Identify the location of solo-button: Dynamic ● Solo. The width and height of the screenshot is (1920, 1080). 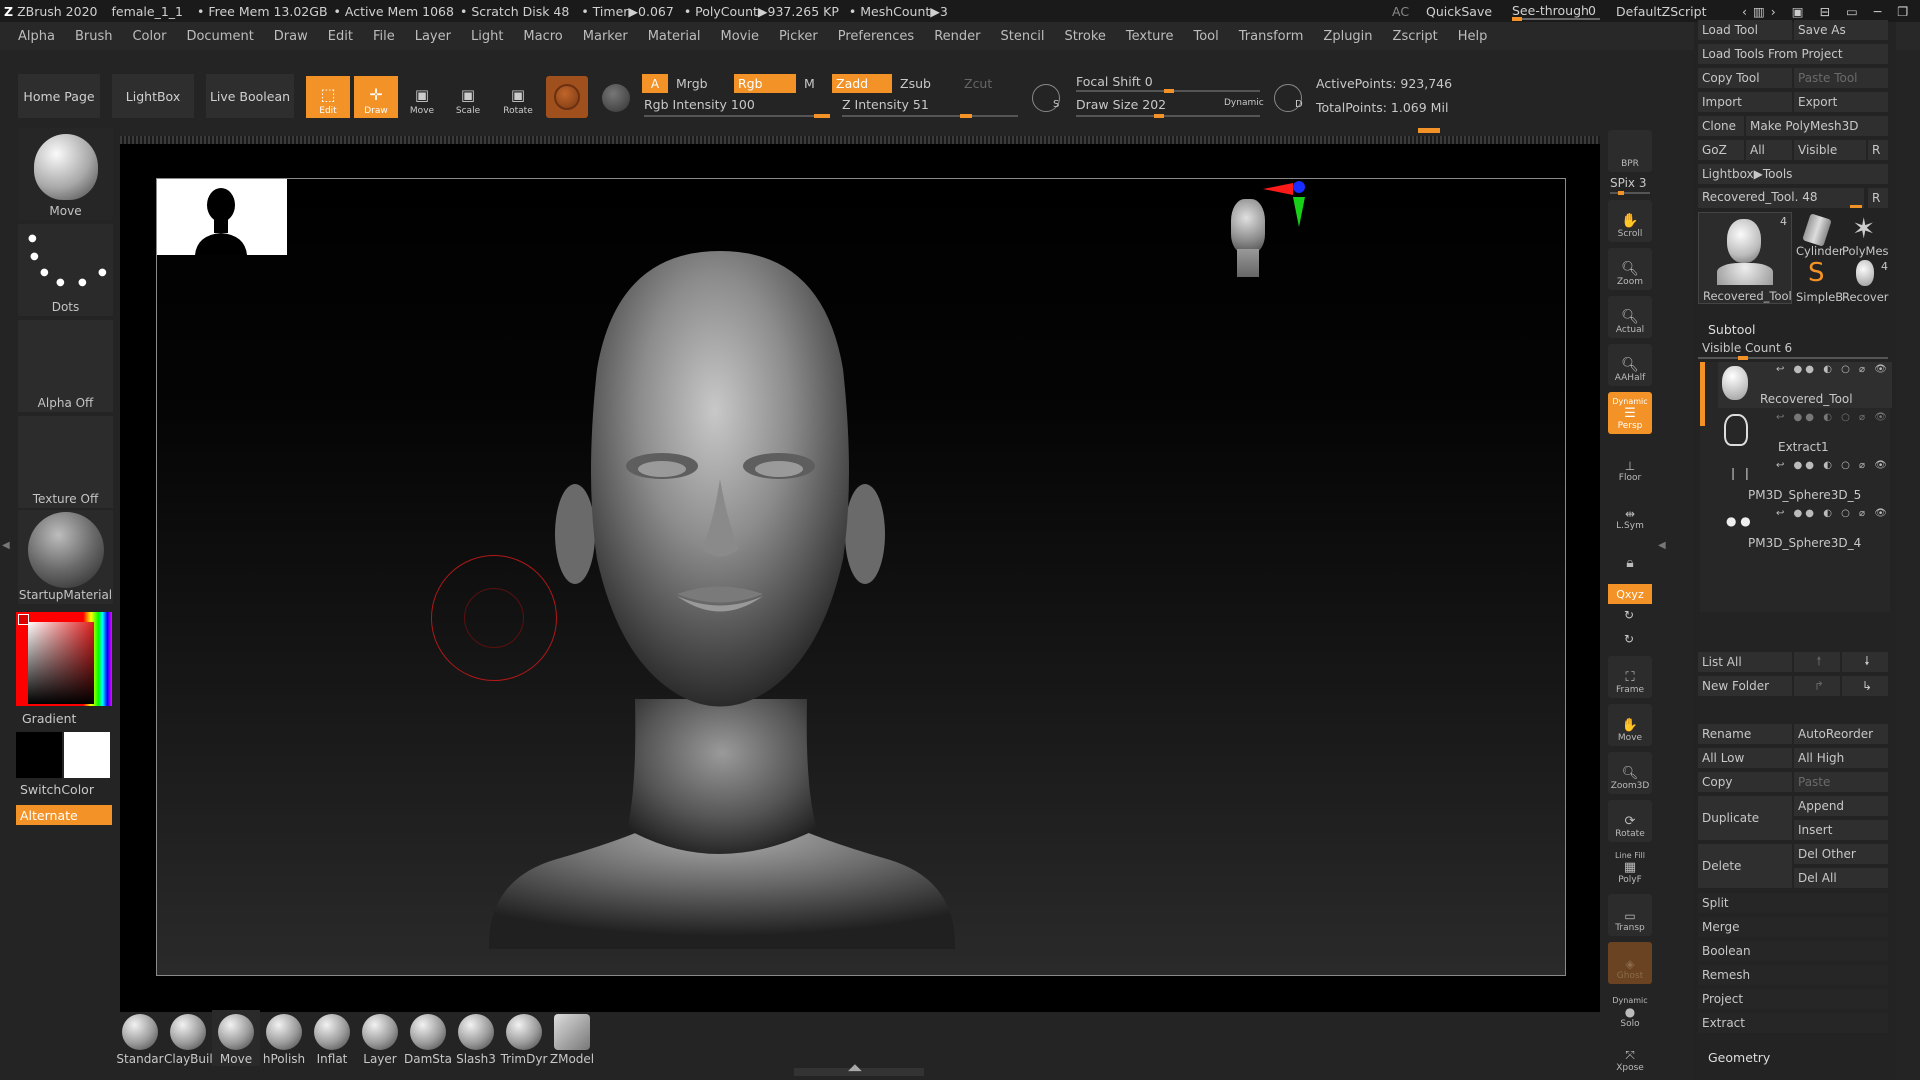
(1630, 1011).